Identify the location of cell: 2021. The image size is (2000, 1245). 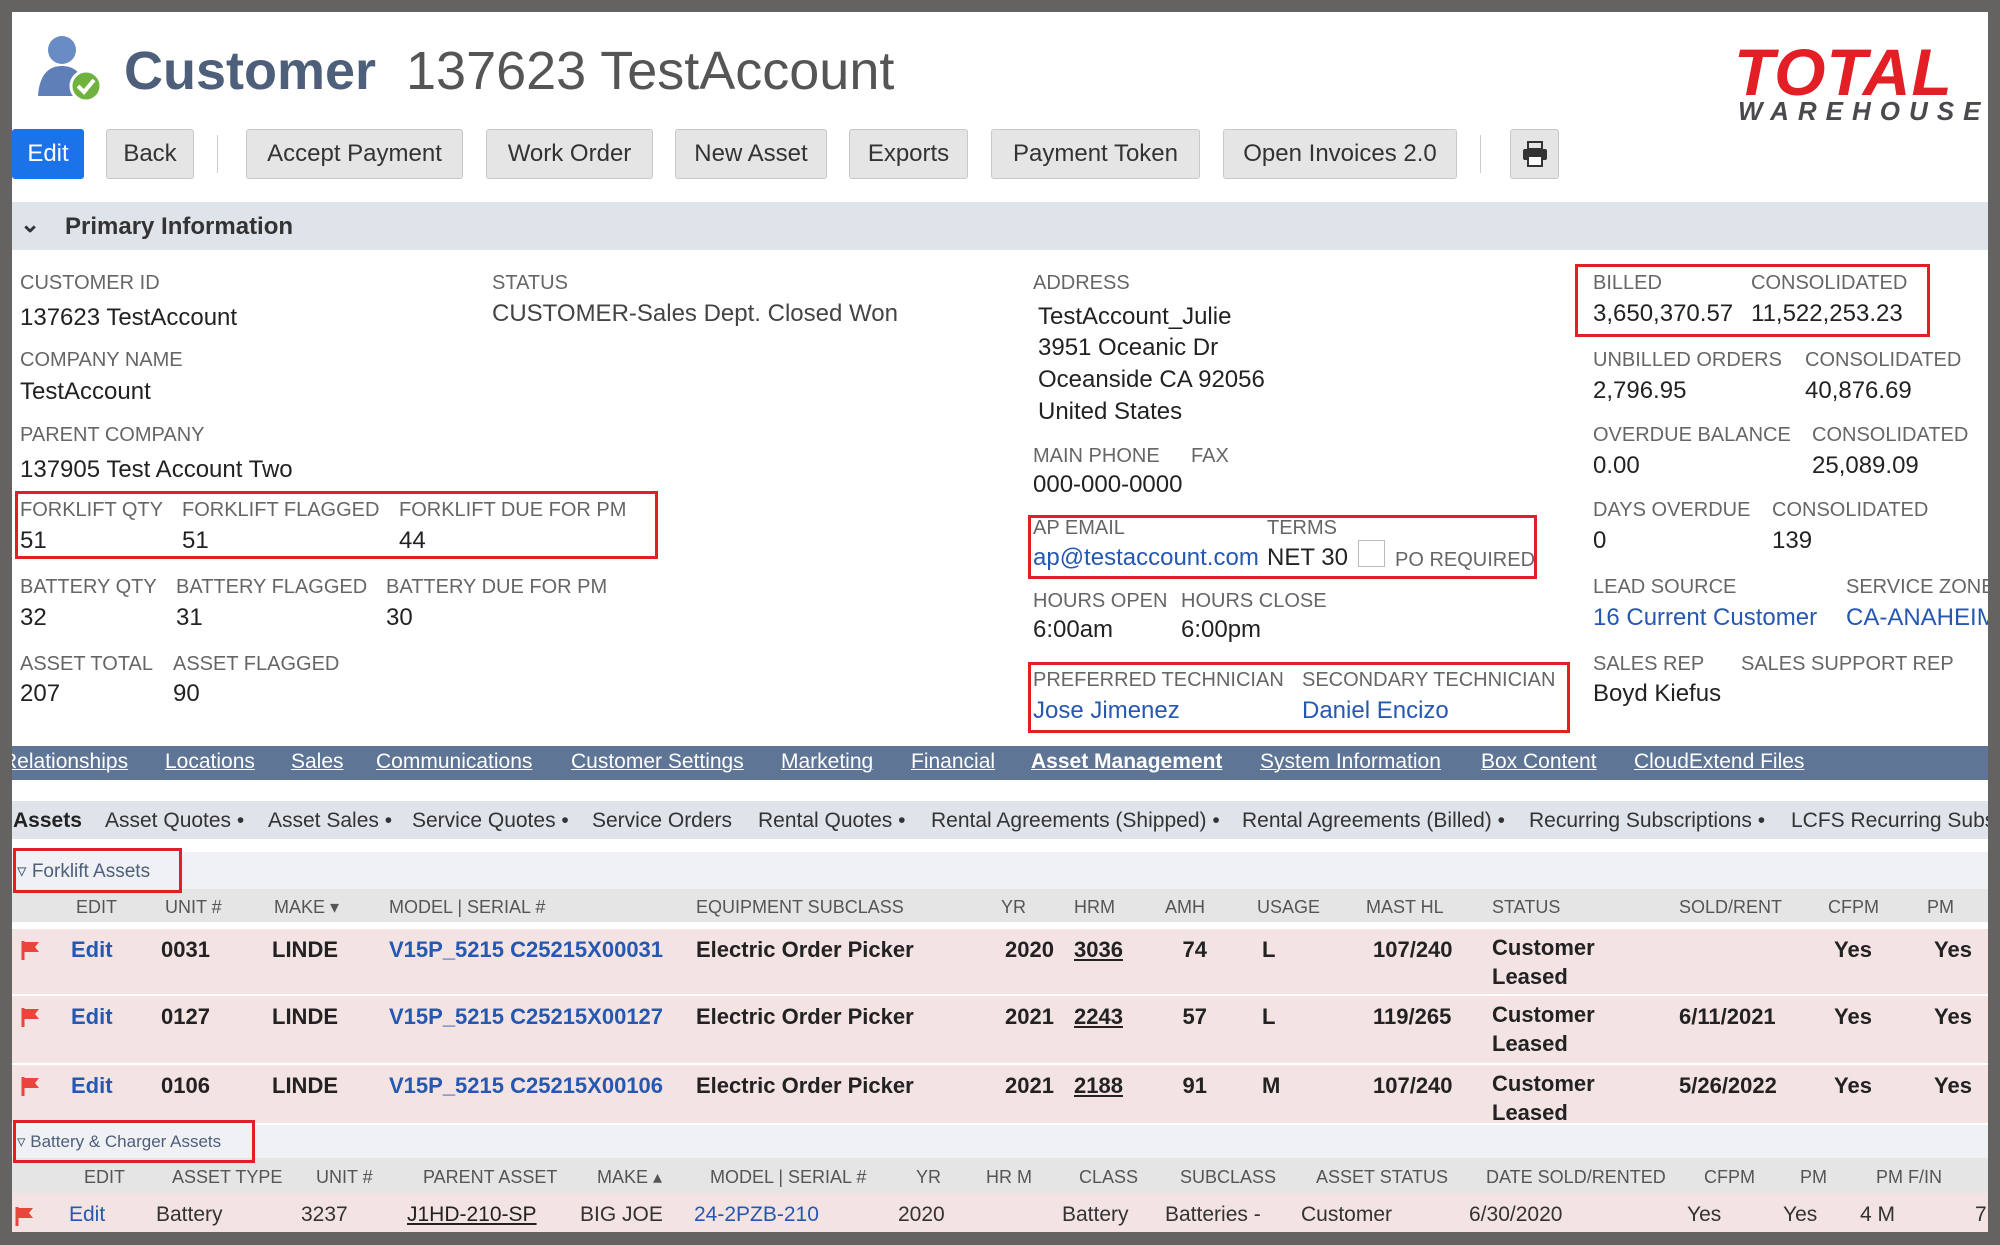
(1029, 1085).